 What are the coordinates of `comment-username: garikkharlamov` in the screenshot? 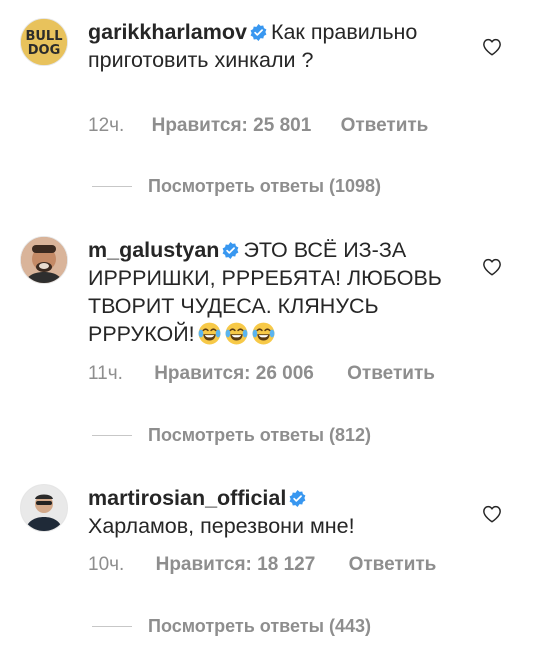 It's located at (167, 32).